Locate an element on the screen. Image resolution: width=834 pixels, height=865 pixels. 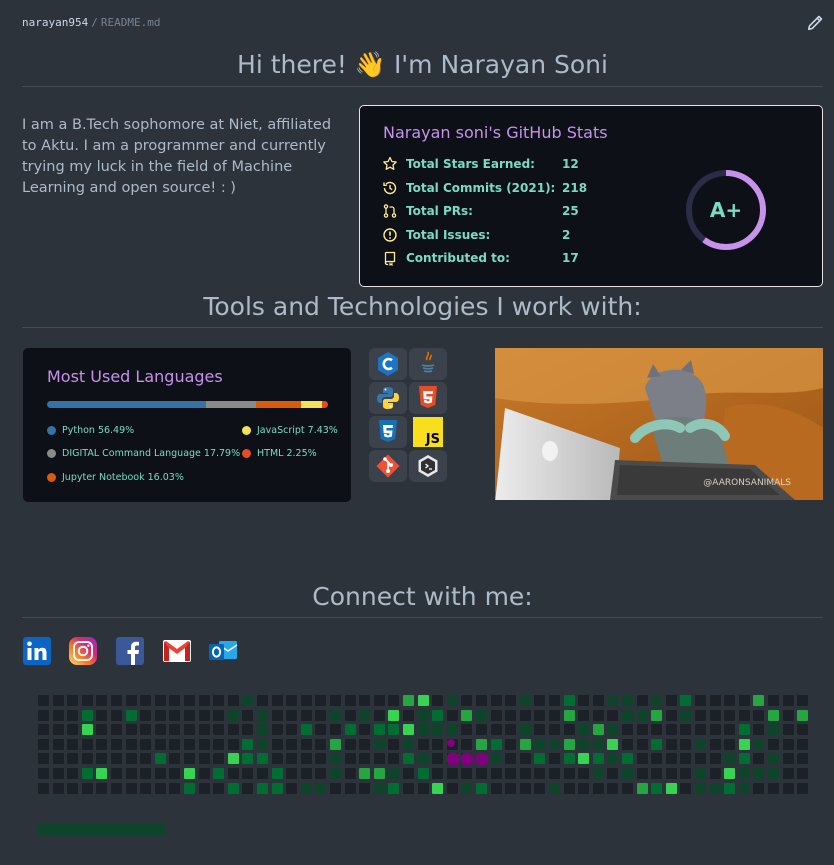
stat-label: Total Commits (2021): is located at coordinates (481, 188).